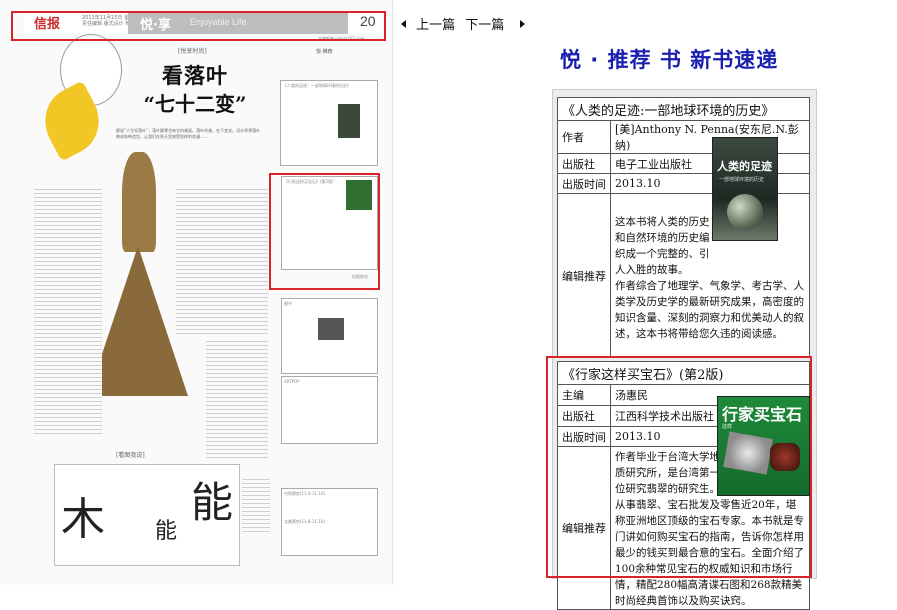 Image resolution: width=897 pixels, height=610 pixels. I want to click on calligraphy-char-2: 能, so click(166, 531).